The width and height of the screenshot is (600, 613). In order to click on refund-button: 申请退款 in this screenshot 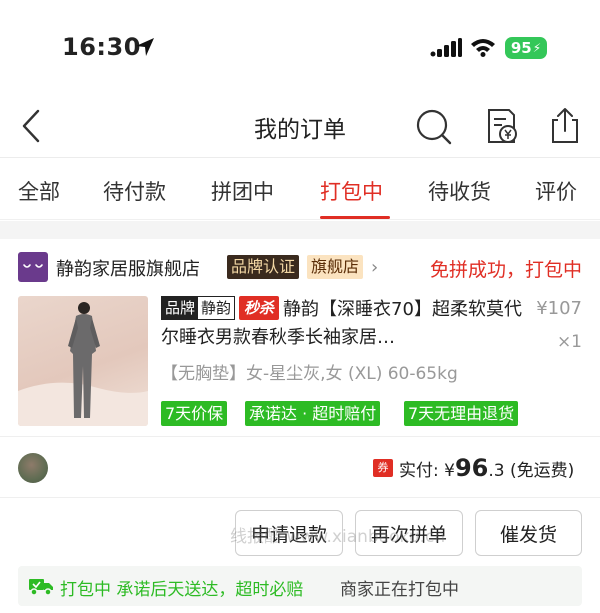, I will do `click(289, 533)`.